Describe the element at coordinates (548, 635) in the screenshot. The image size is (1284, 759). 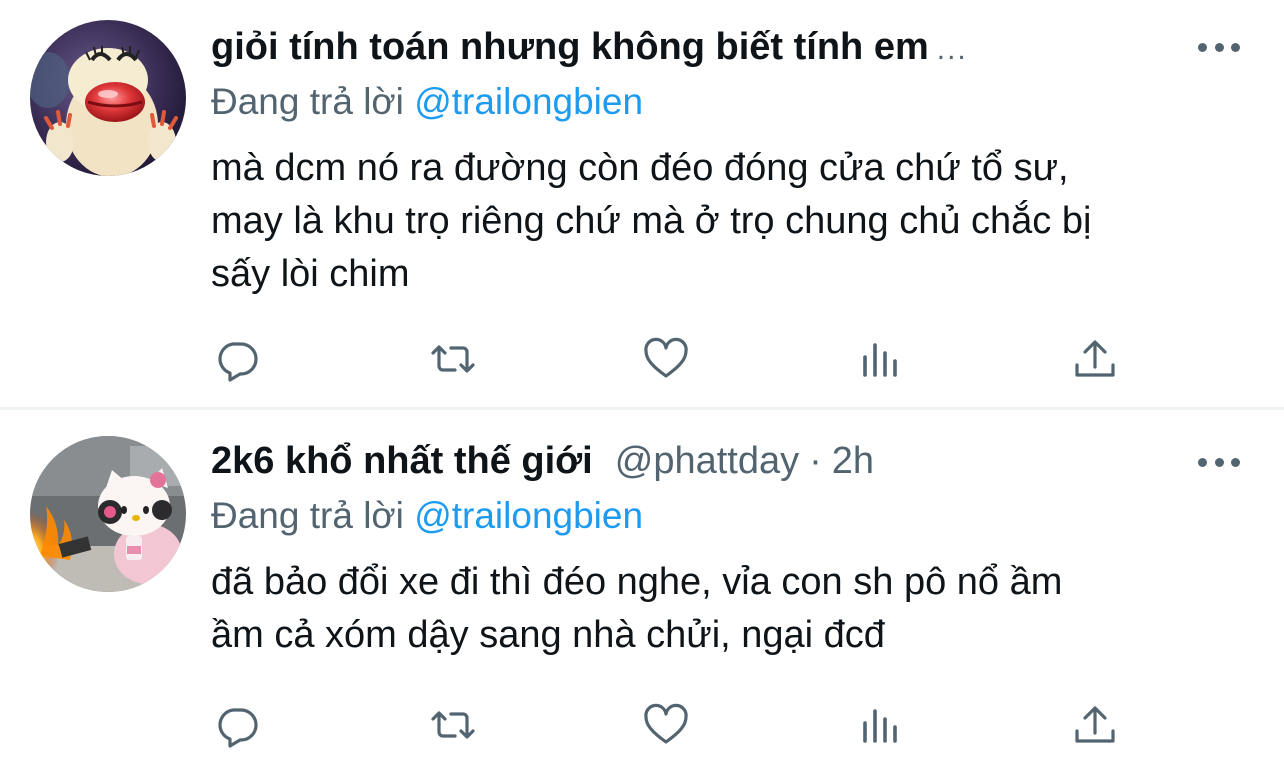
I see `tweet-text-line: ầm cả xóm dậy sang nhà chửi, ngại đcđ` at that location.